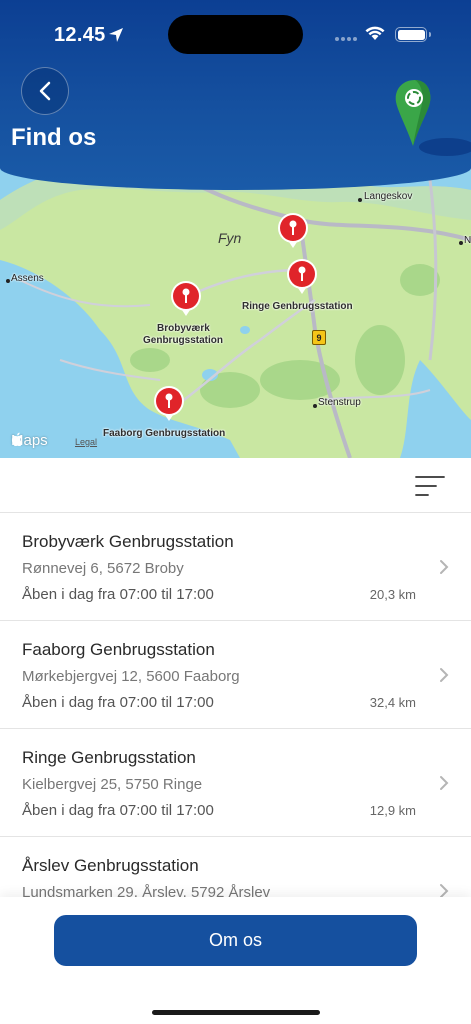  What do you see at coordinates (80, 35) in the screenshot?
I see `status-time: 12.45` at bounding box center [80, 35].